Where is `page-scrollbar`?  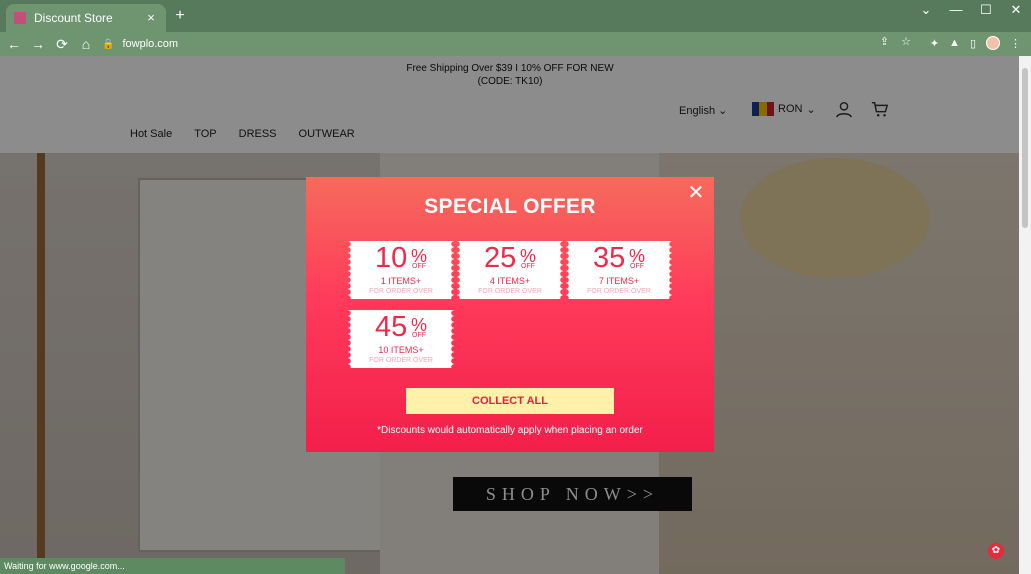 page-scrollbar is located at coordinates (1025, 315).